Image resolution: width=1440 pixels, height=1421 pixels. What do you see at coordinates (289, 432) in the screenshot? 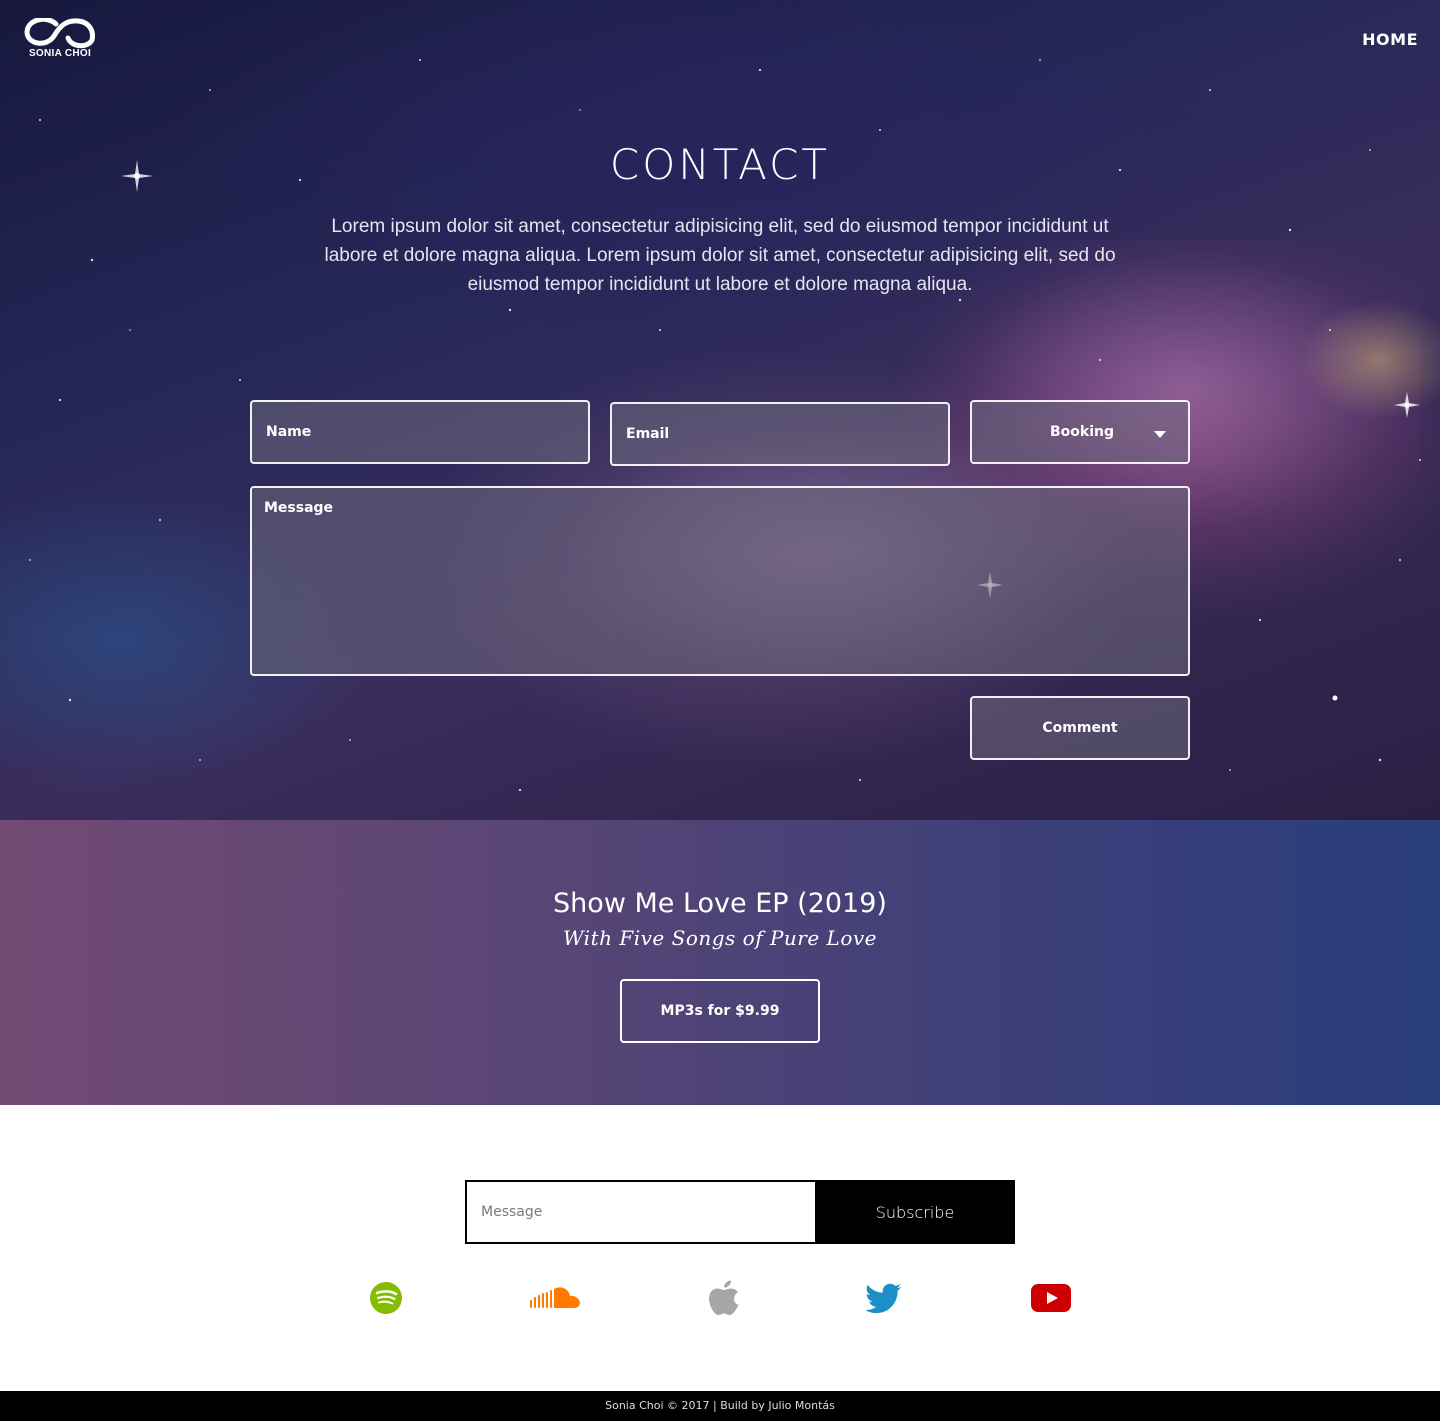
I see `name-field-placeholder: Name` at bounding box center [289, 432].